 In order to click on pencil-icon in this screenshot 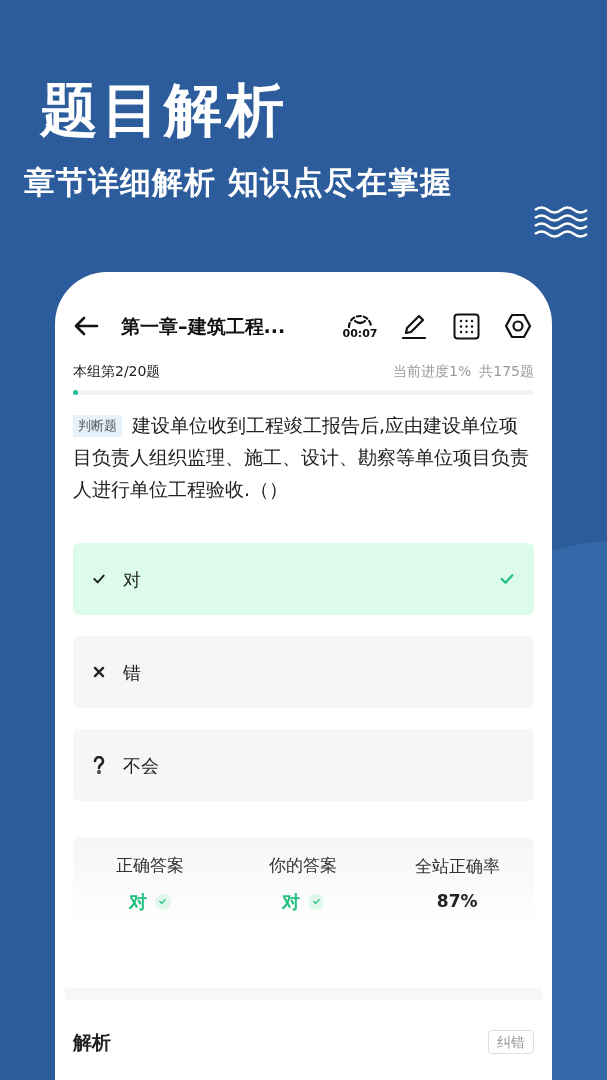, I will do `click(414, 326)`.